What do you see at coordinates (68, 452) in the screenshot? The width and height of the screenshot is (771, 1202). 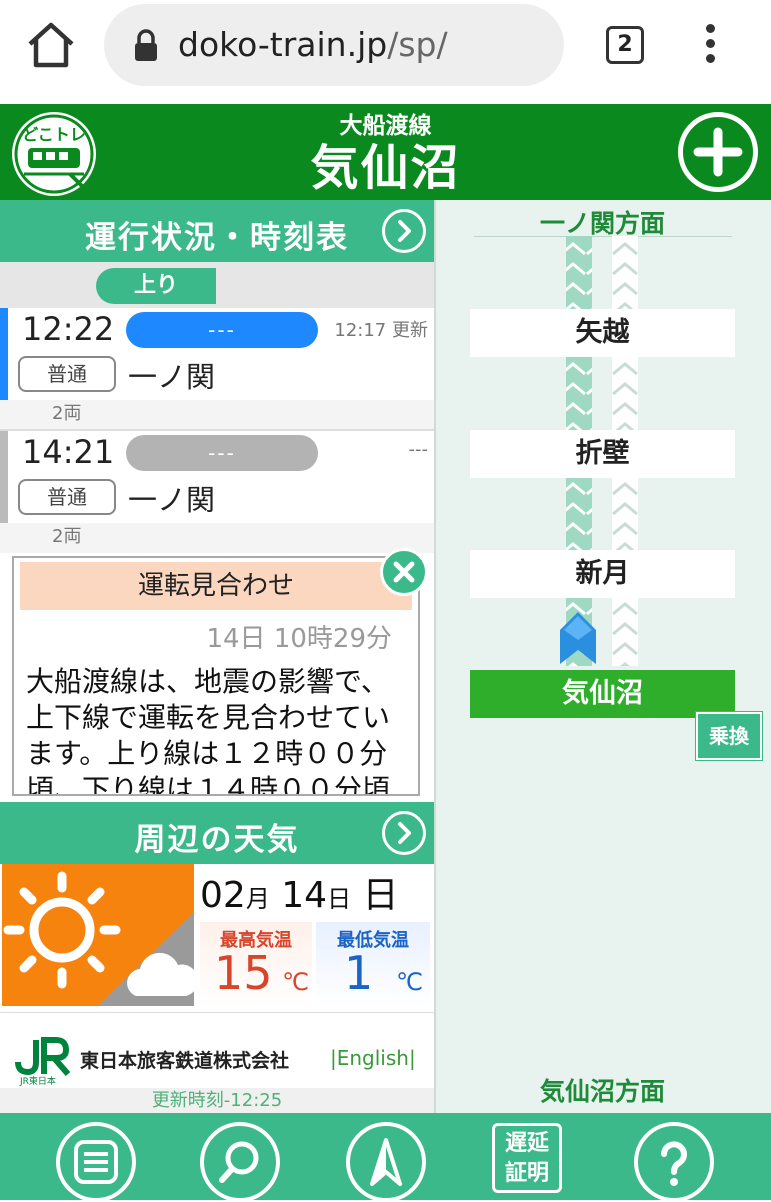 I see `train-departure-time: 14:21` at bounding box center [68, 452].